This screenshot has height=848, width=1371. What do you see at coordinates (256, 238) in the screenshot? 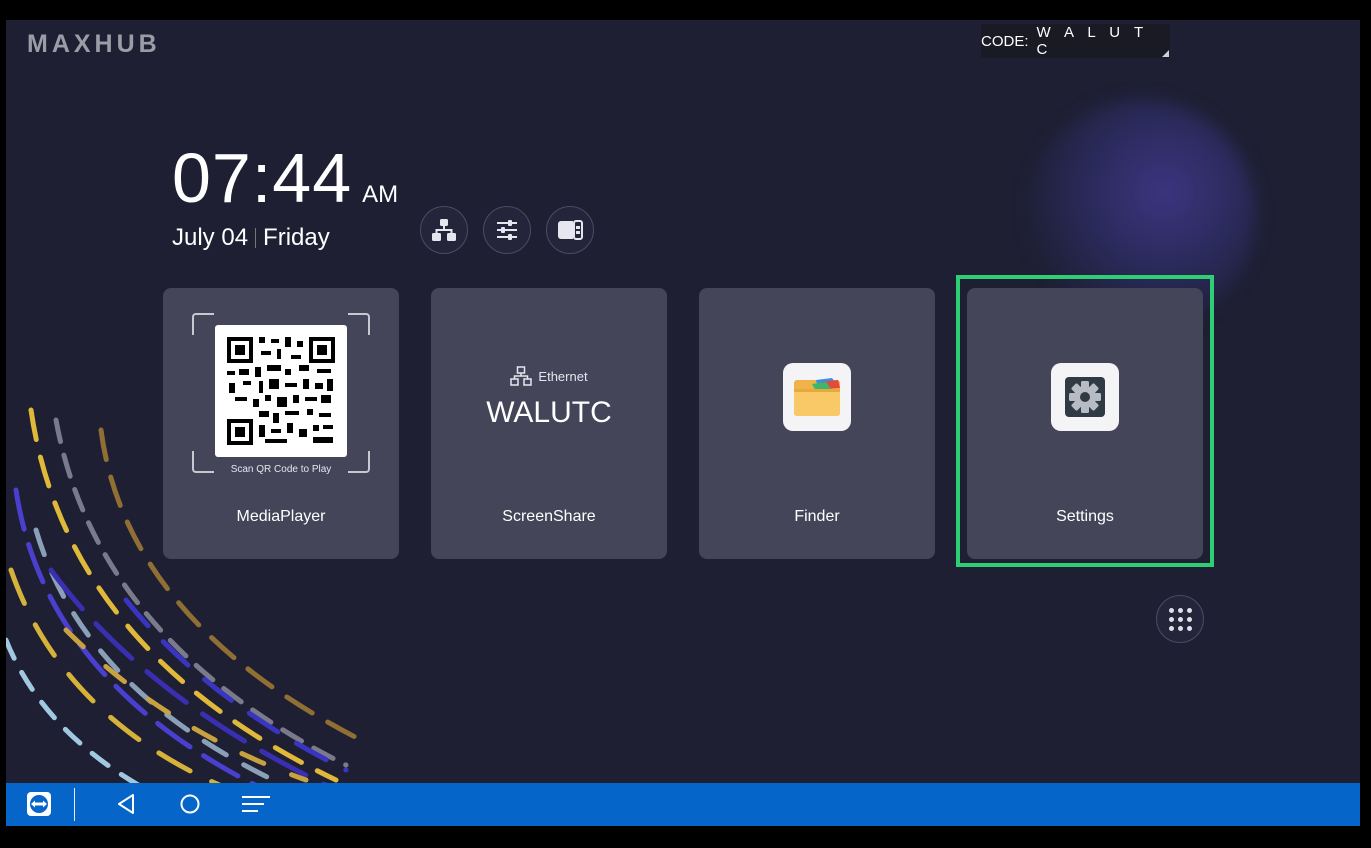
I see `date-separator` at bounding box center [256, 238].